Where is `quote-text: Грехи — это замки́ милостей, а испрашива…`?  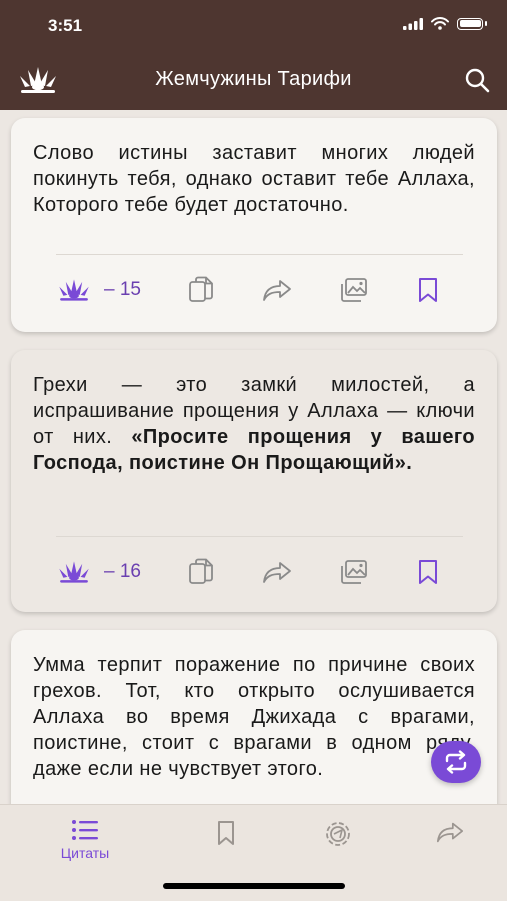 quote-text: Грехи — это замки́ милостей, а испрашива… is located at coordinates (254, 424).